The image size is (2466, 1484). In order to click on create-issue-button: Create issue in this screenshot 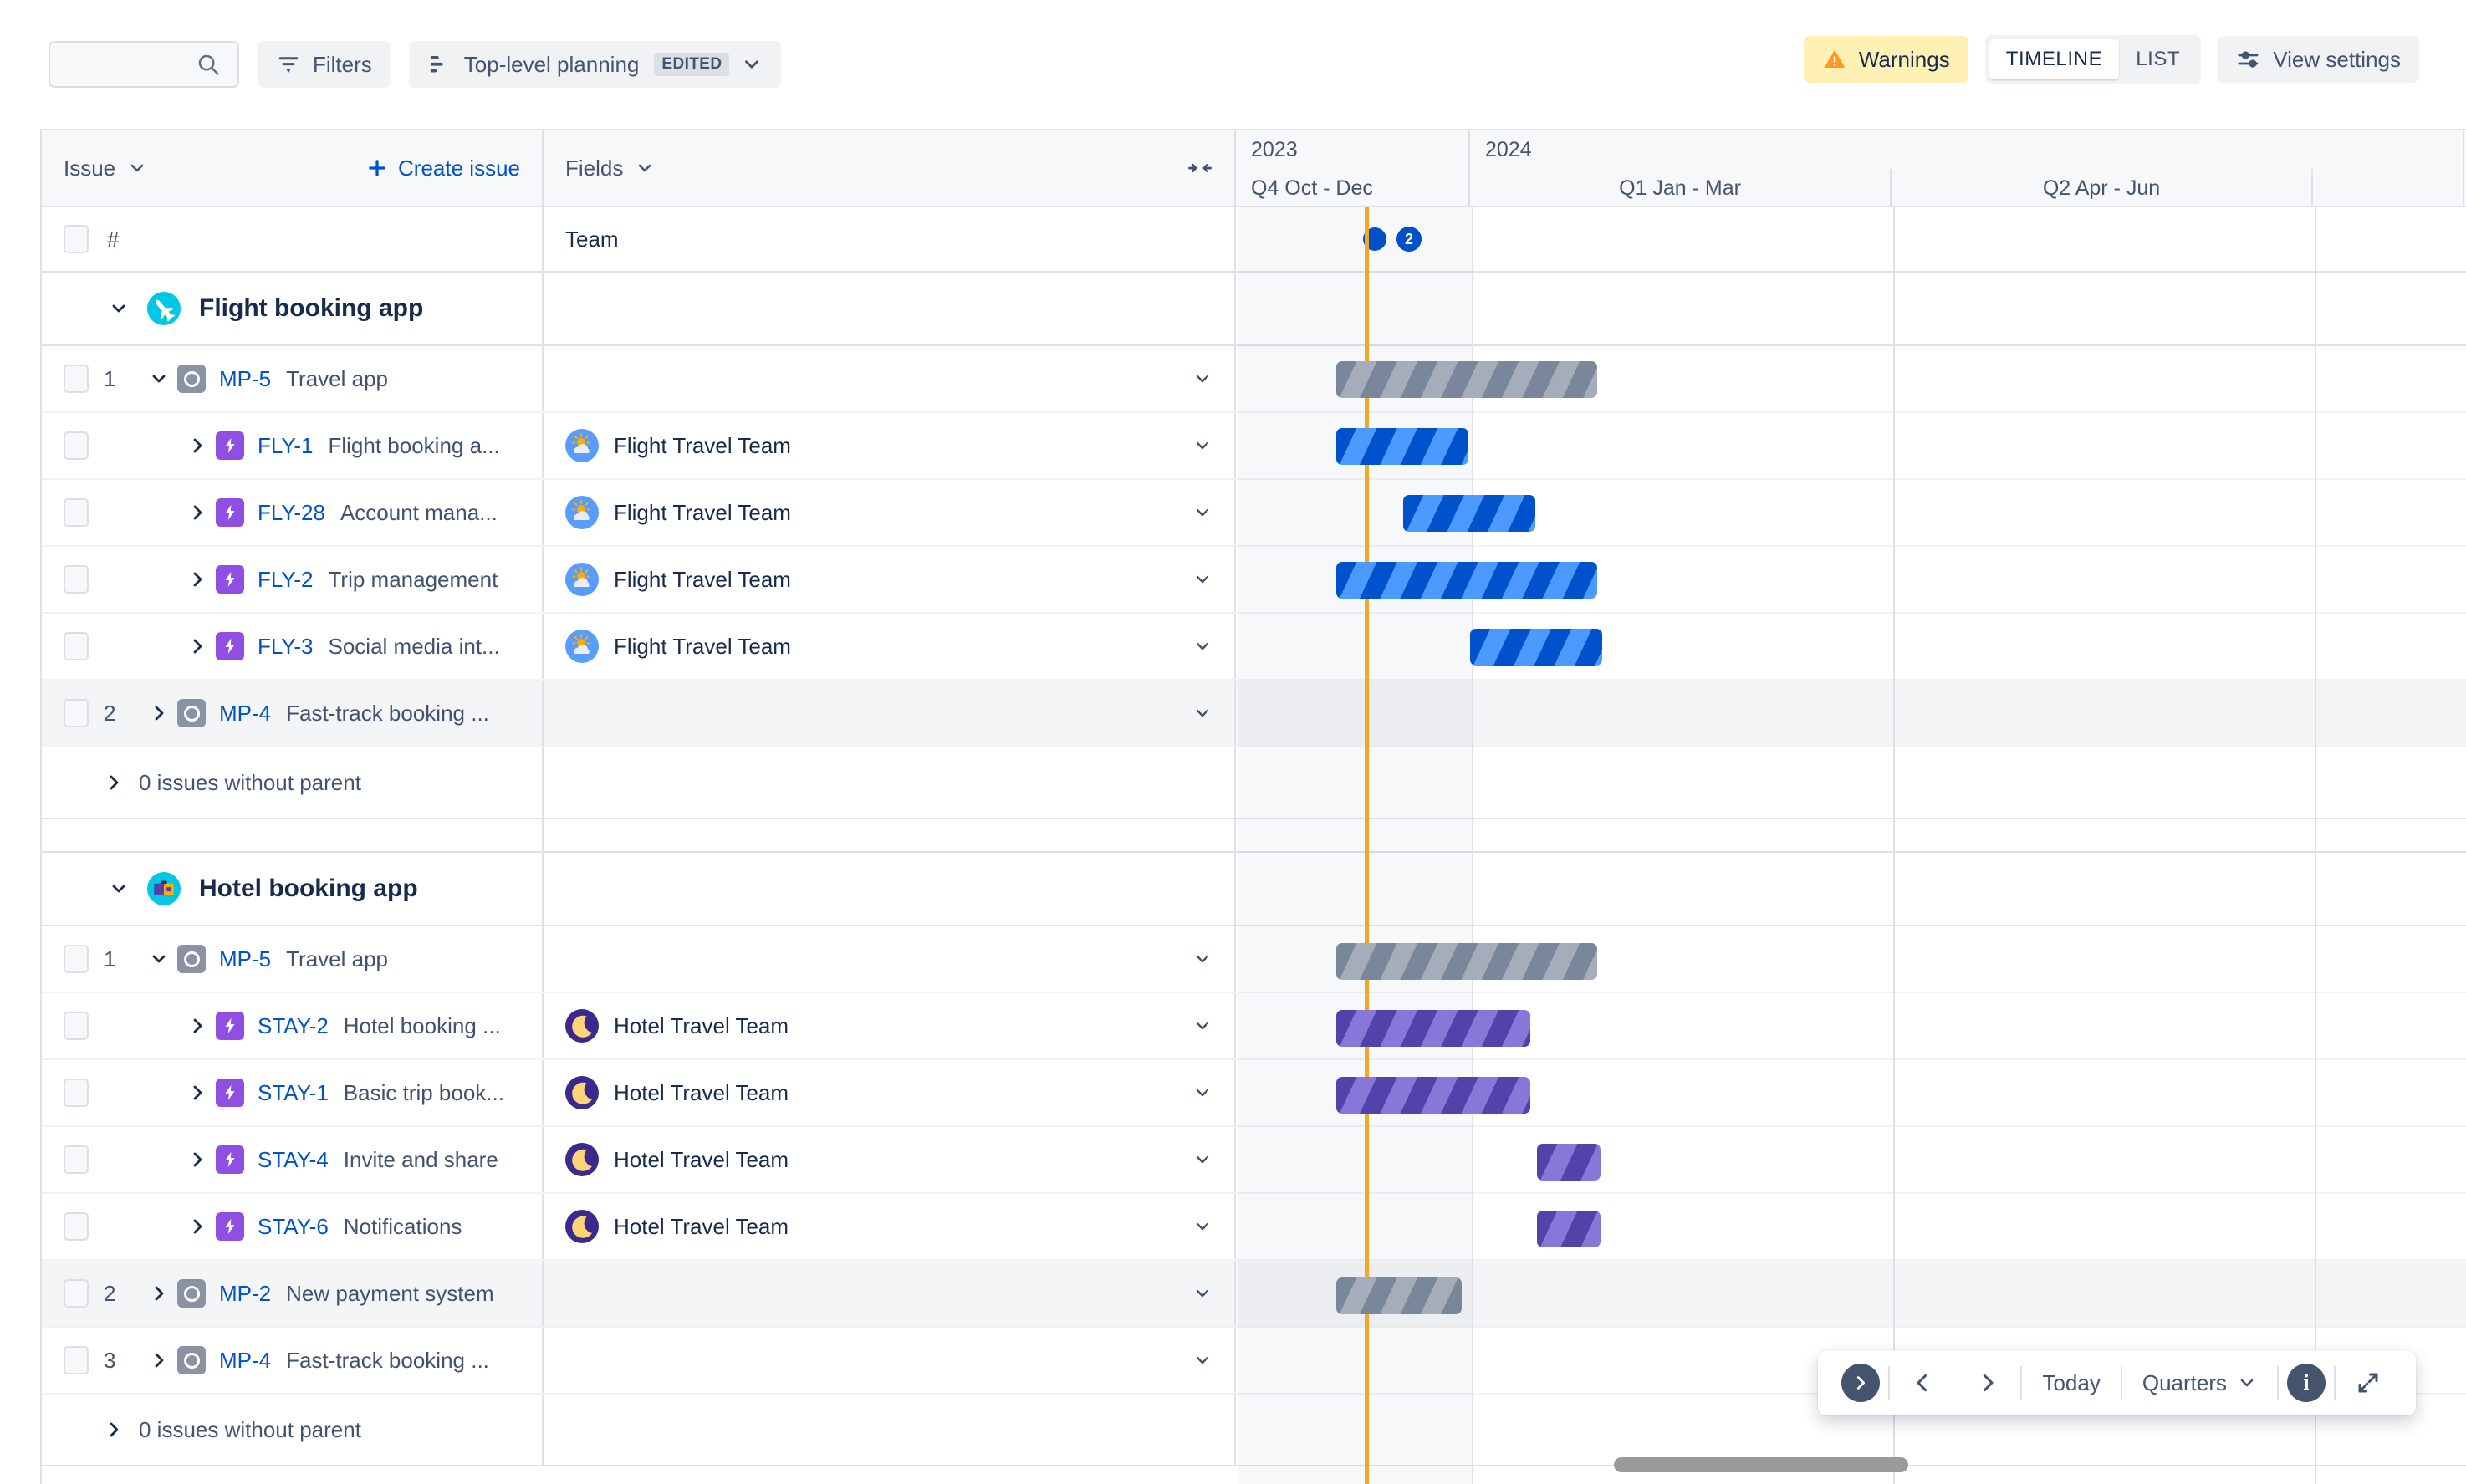, I will do `click(443, 168)`.